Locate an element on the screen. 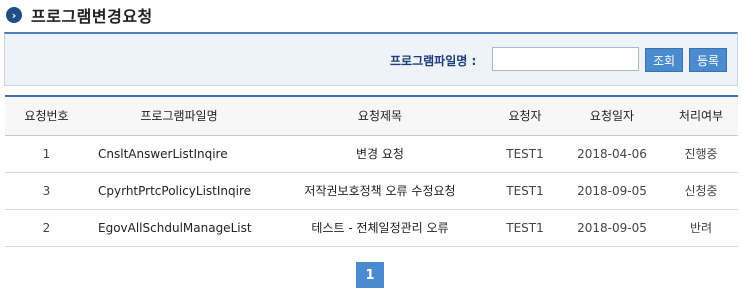 Image resolution: width=742 pixels, height=299 pixels. cell-program-file: CnsltAnswerListInqire is located at coordinates (179, 153).